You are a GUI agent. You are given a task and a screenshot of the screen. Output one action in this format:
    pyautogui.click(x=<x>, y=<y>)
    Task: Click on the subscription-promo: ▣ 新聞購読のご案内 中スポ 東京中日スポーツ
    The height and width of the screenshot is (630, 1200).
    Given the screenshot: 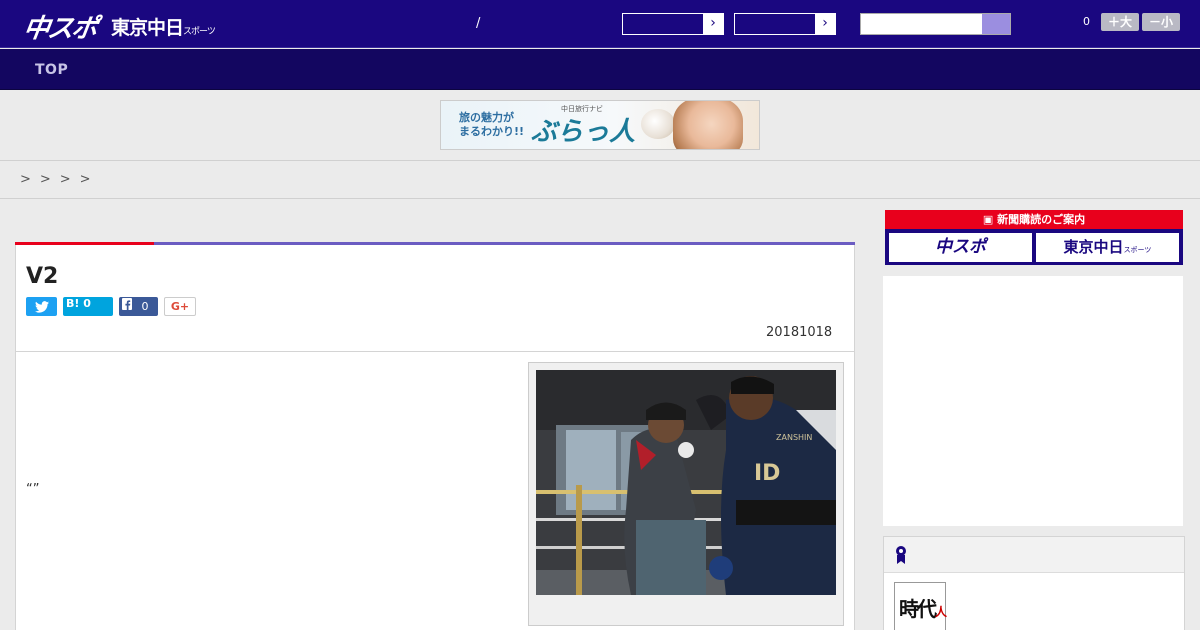 What is the action you would take?
    pyautogui.click(x=1034, y=237)
    